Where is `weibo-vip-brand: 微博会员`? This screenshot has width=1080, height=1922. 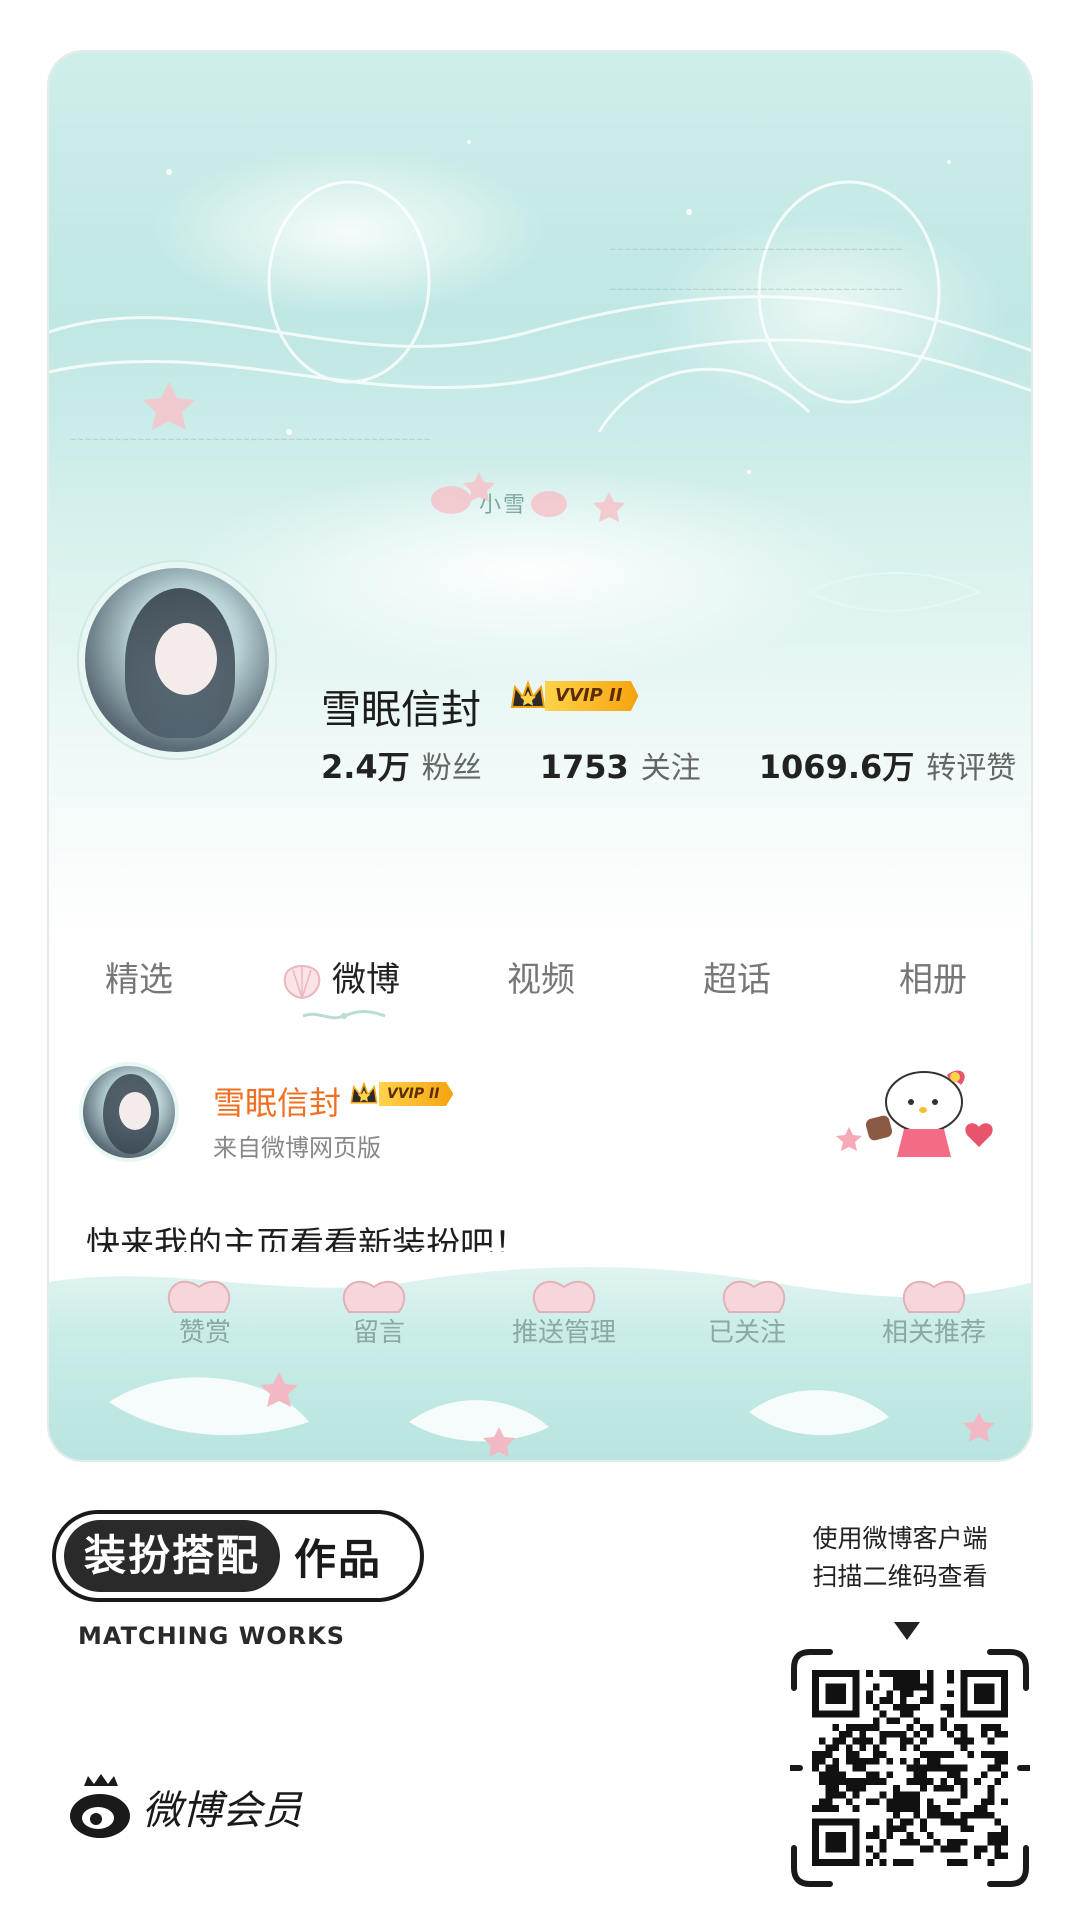
weibo-vip-brand: 微博会员 is located at coordinates (183, 1807).